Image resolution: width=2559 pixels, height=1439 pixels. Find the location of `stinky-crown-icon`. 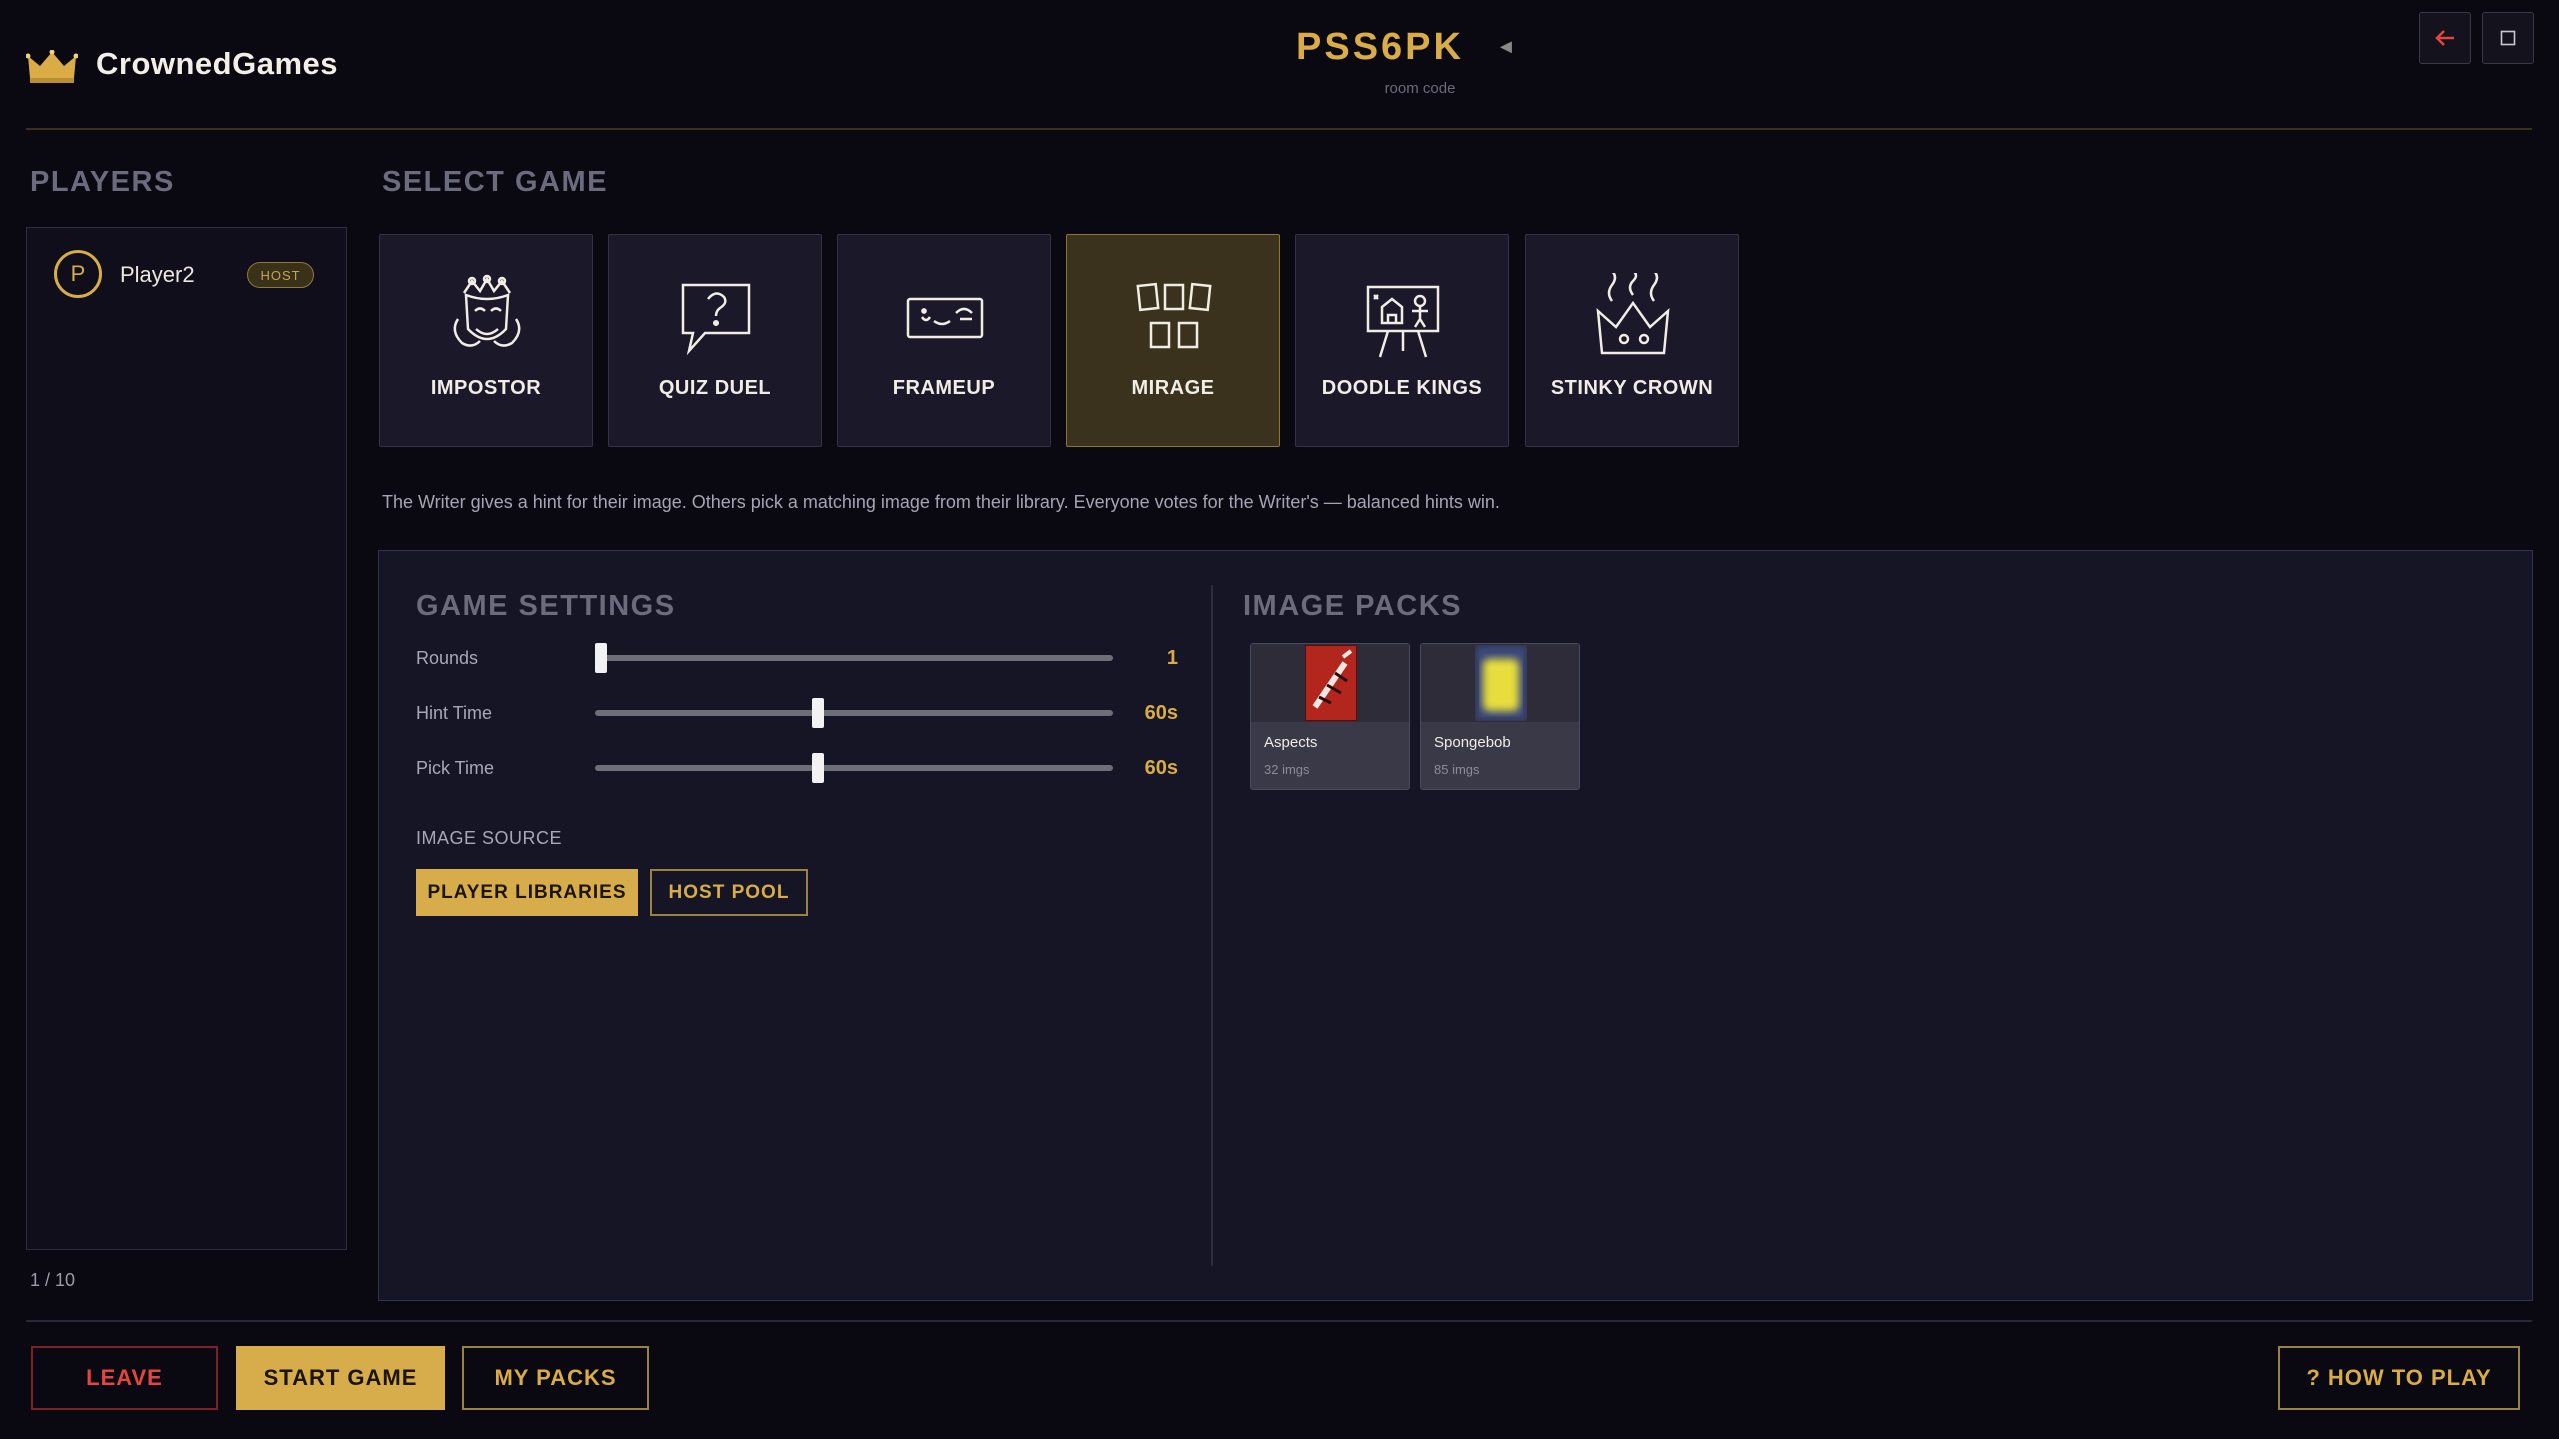

stinky-crown-icon is located at coordinates (1633, 314).